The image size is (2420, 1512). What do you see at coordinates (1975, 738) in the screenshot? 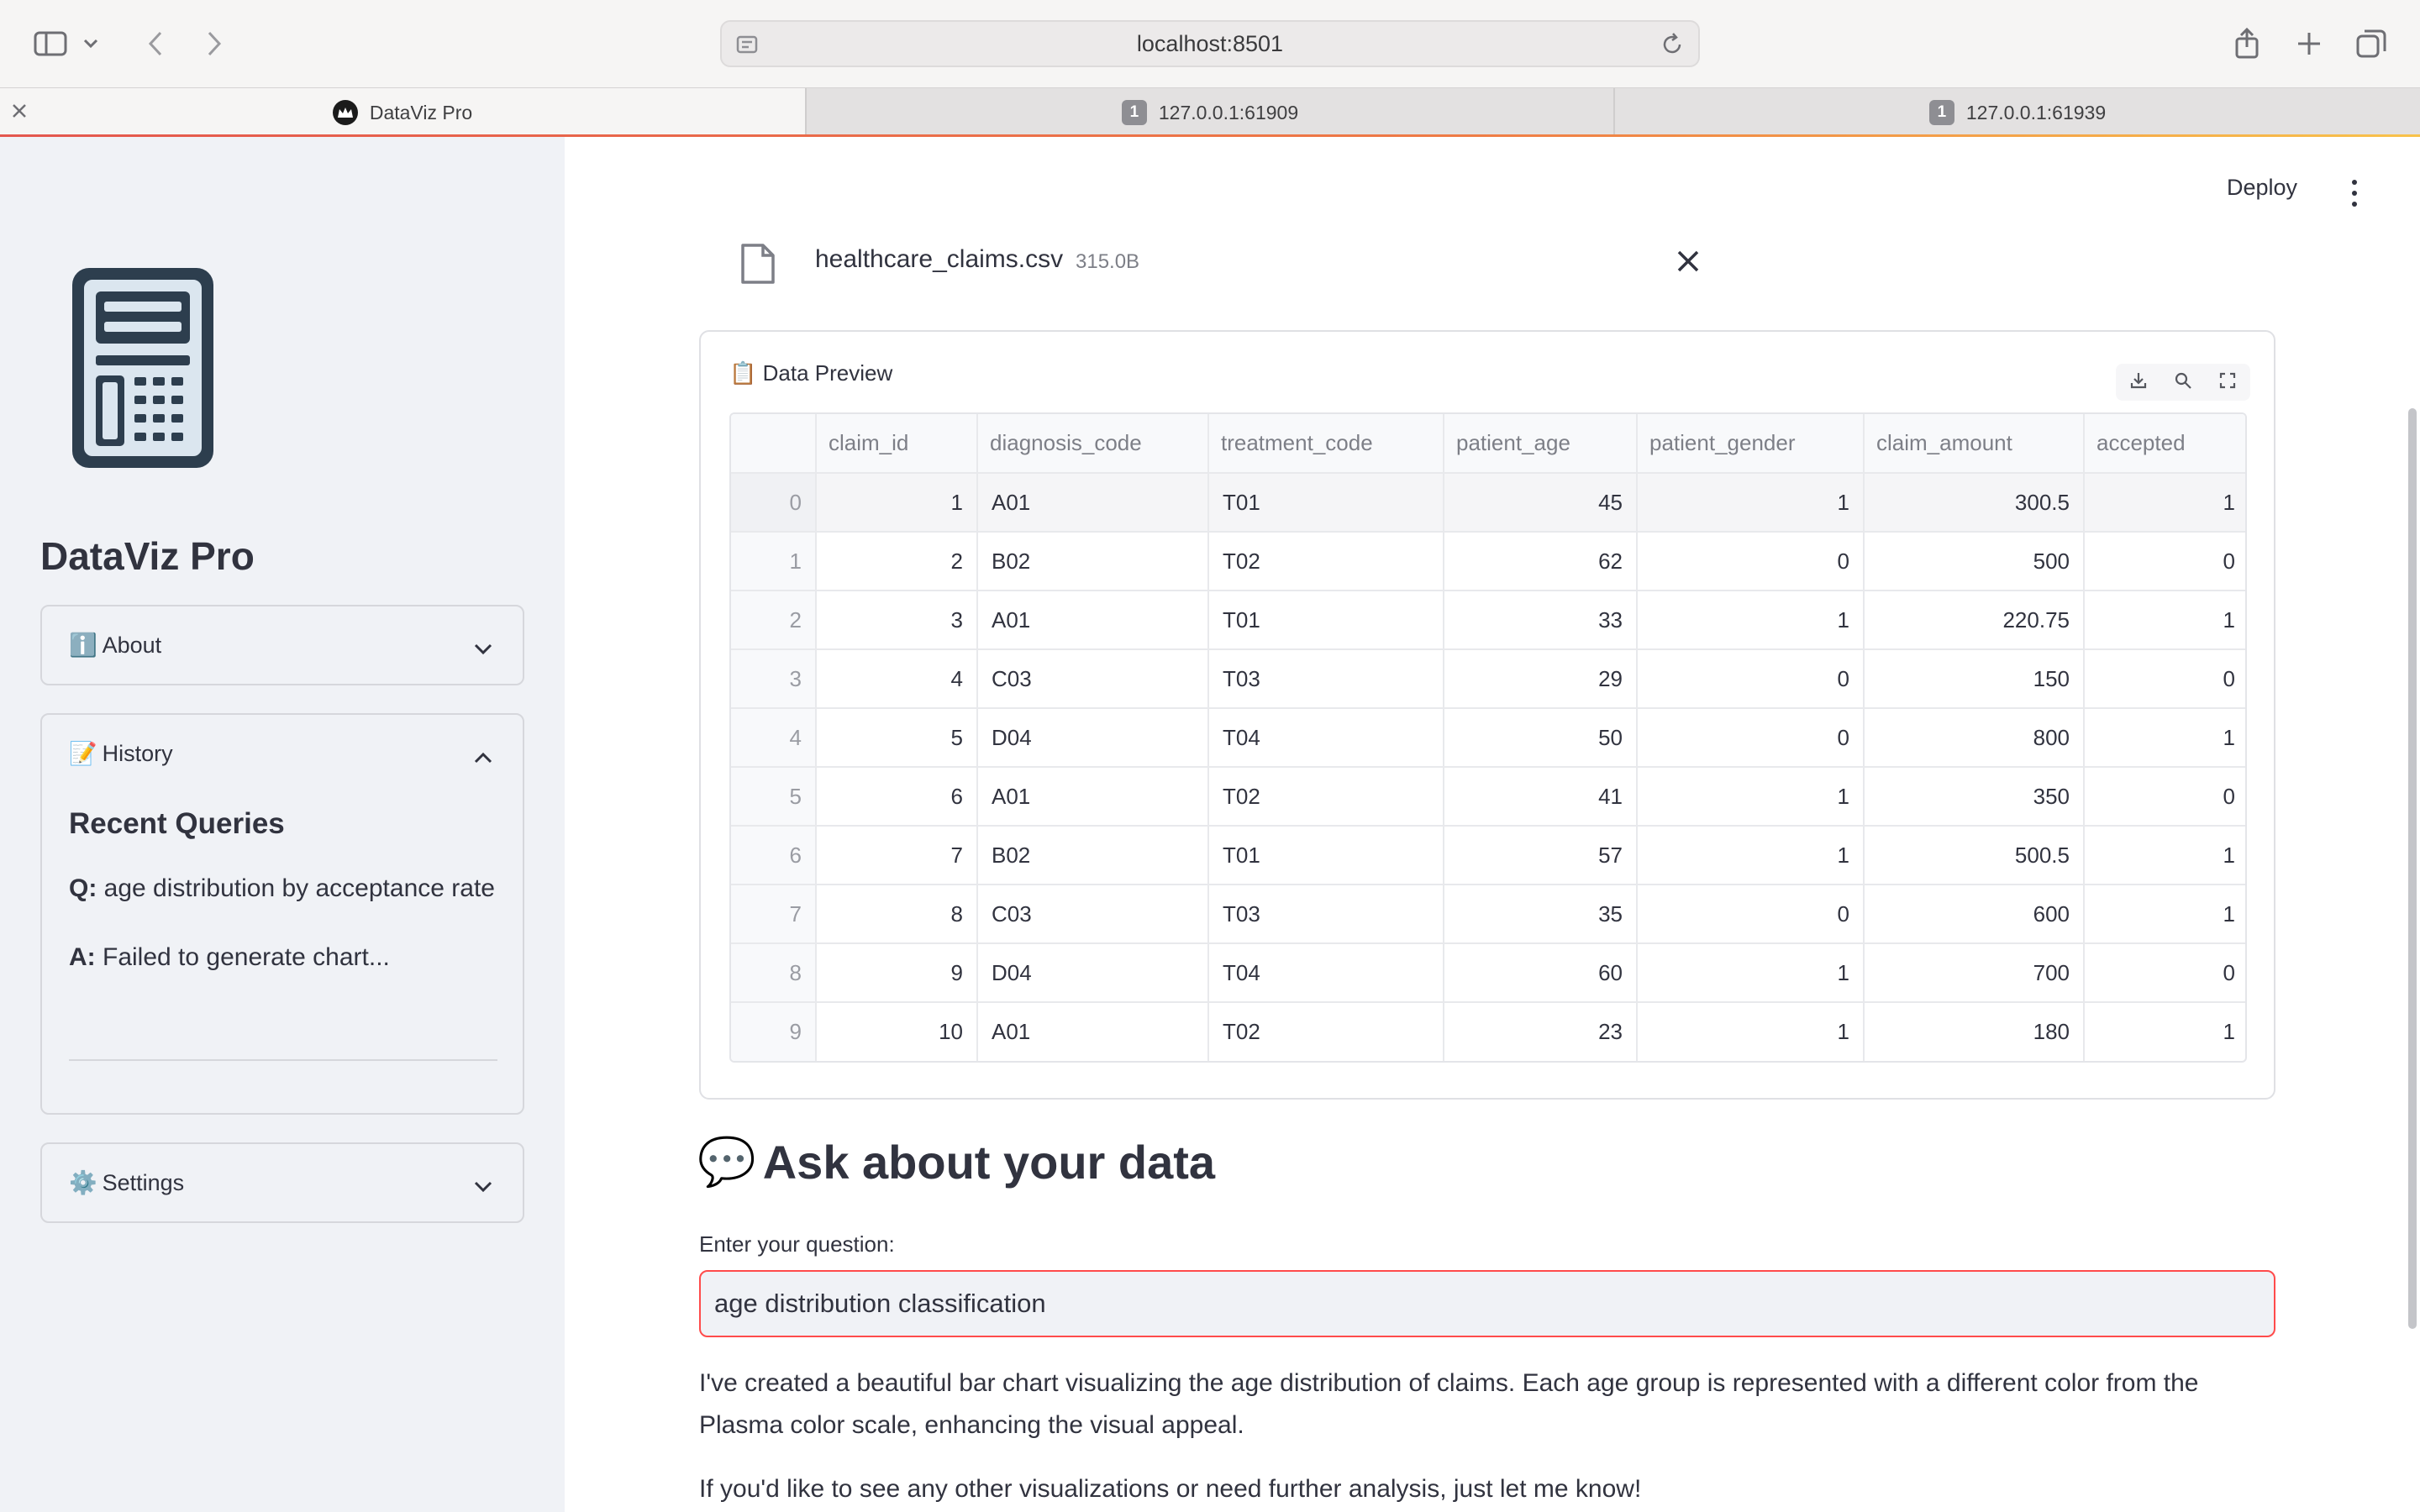
I see `table-cell: 800` at bounding box center [1975, 738].